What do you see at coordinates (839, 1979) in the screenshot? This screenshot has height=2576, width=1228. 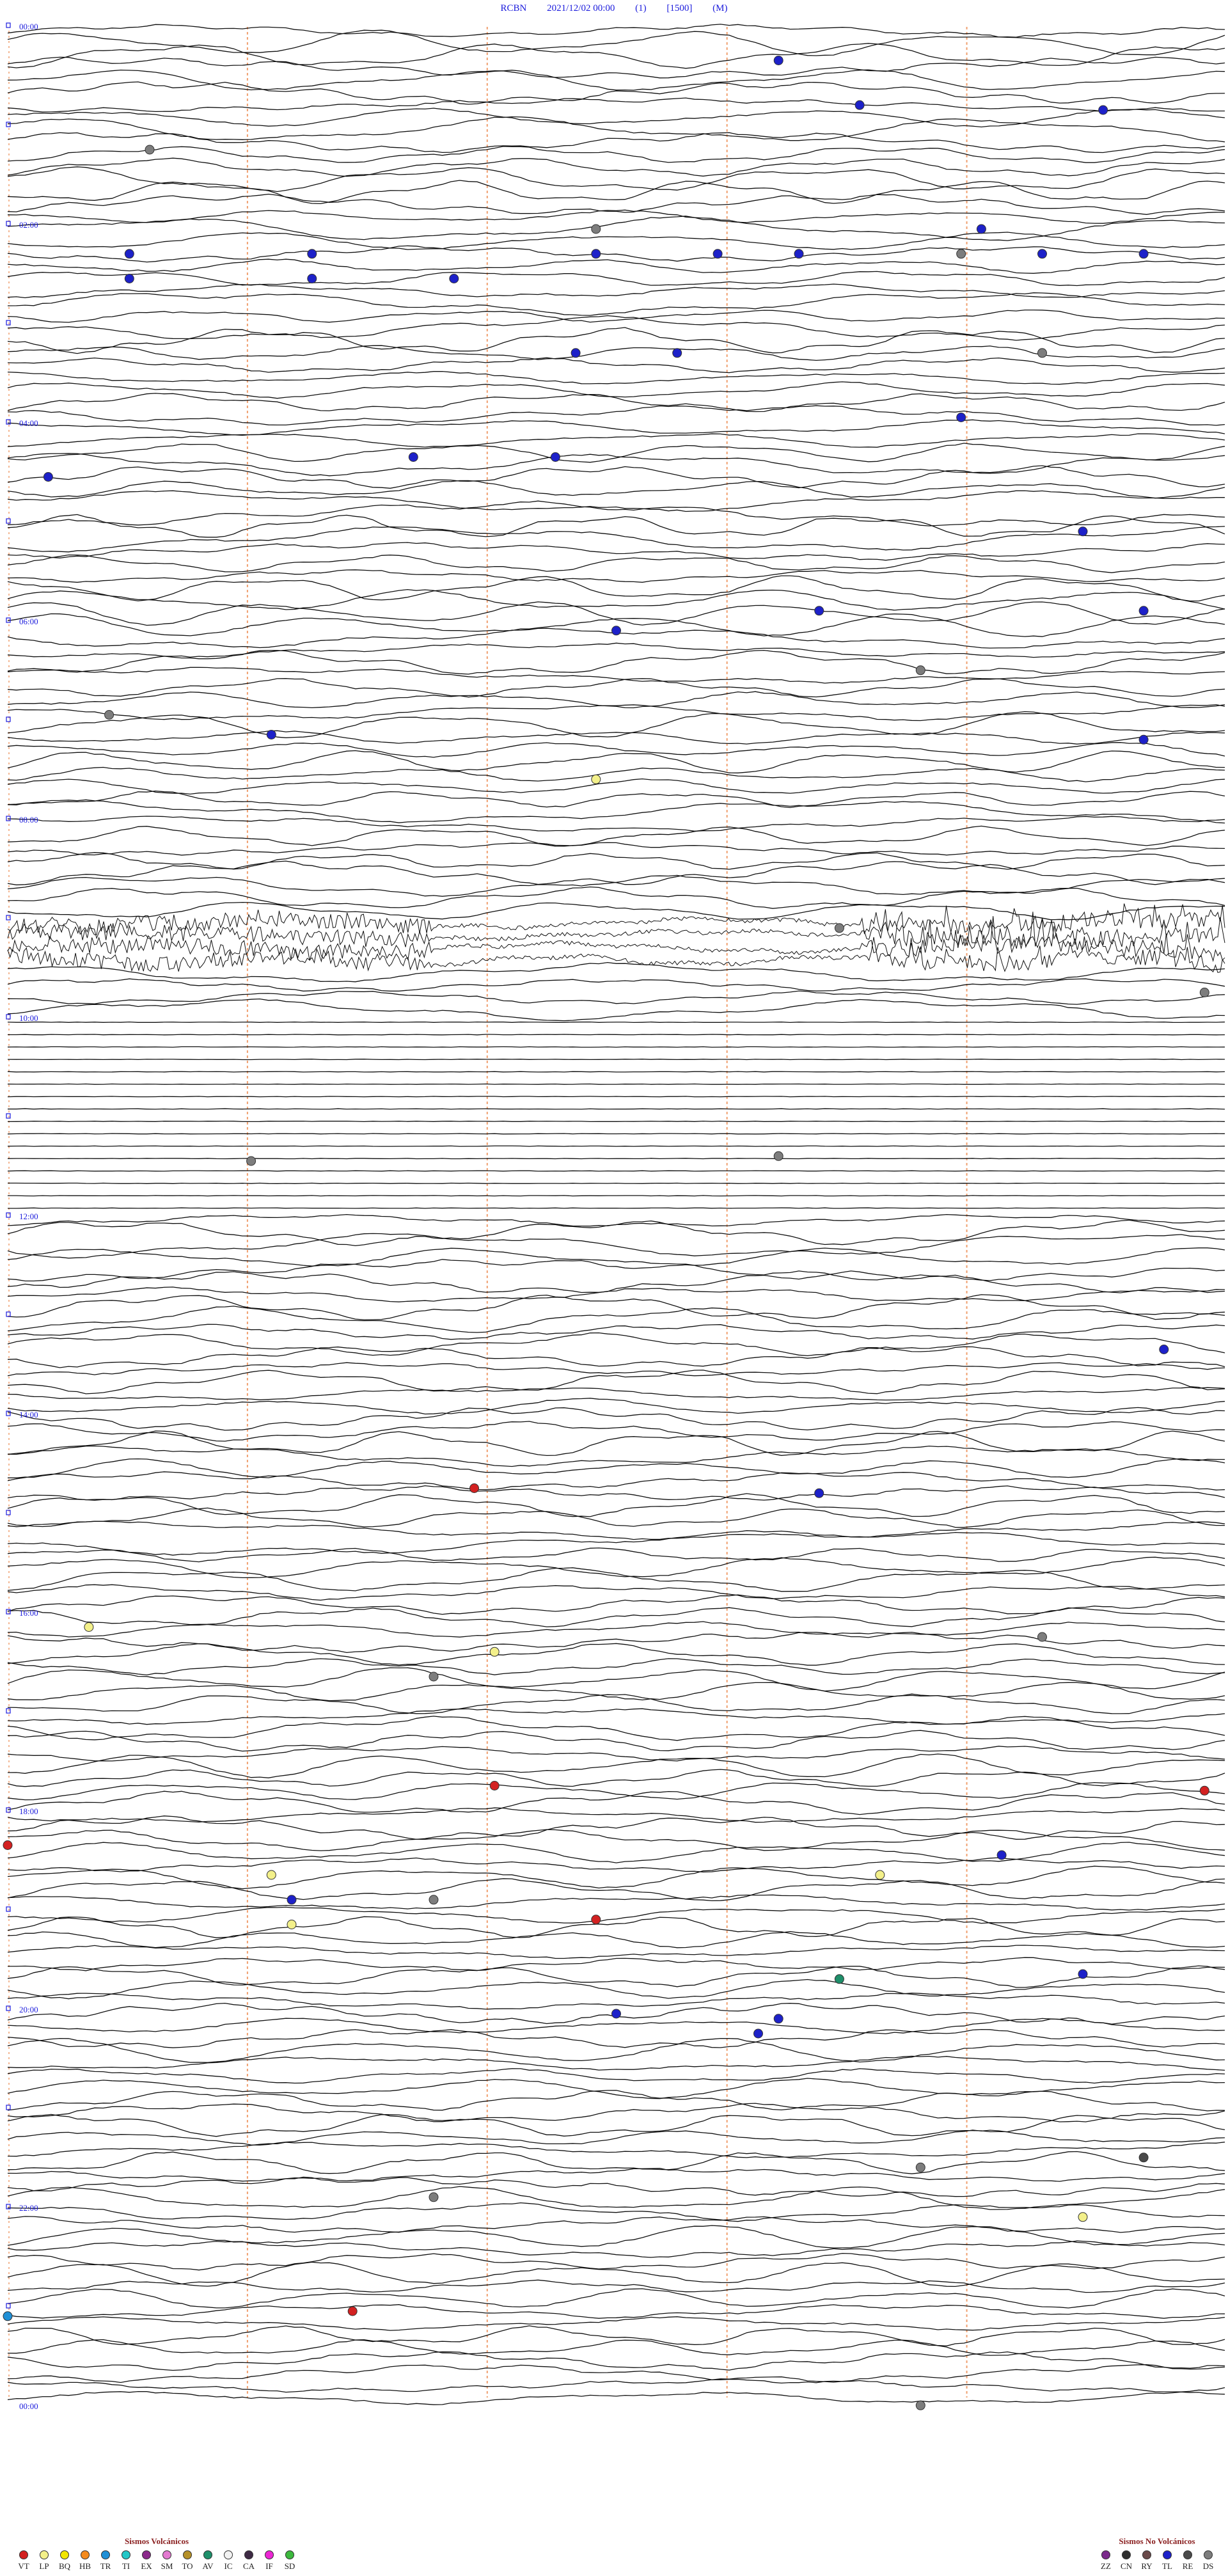 I see `event-marker-av` at bounding box center [839, 1979].